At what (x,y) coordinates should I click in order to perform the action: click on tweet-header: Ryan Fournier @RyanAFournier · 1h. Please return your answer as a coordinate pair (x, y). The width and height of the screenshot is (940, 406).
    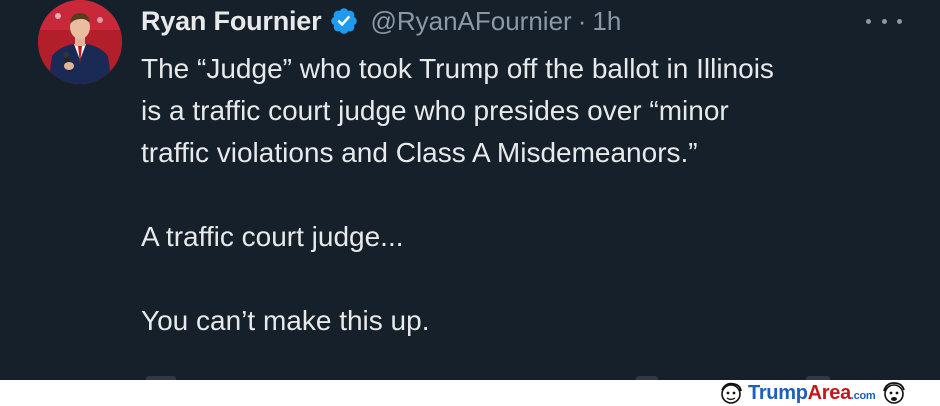
    Looking at the image, I should click on (381, 21).